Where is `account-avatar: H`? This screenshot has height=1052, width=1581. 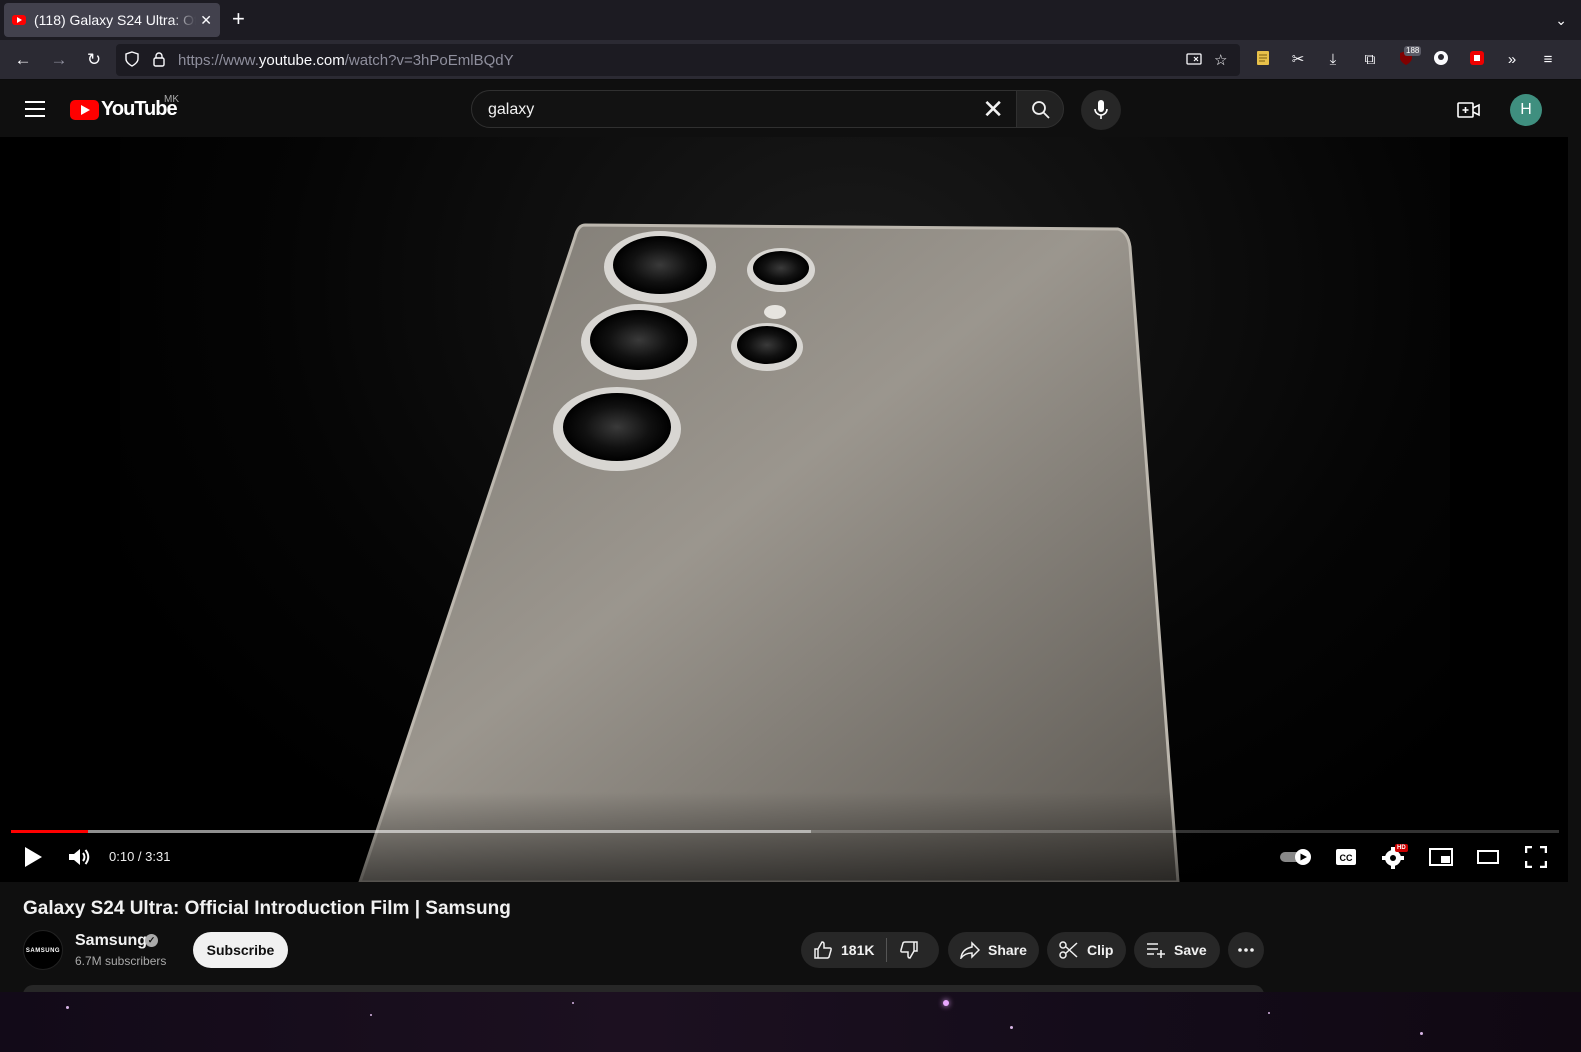 account-avatar: H is located at coordinates (1526, 110).